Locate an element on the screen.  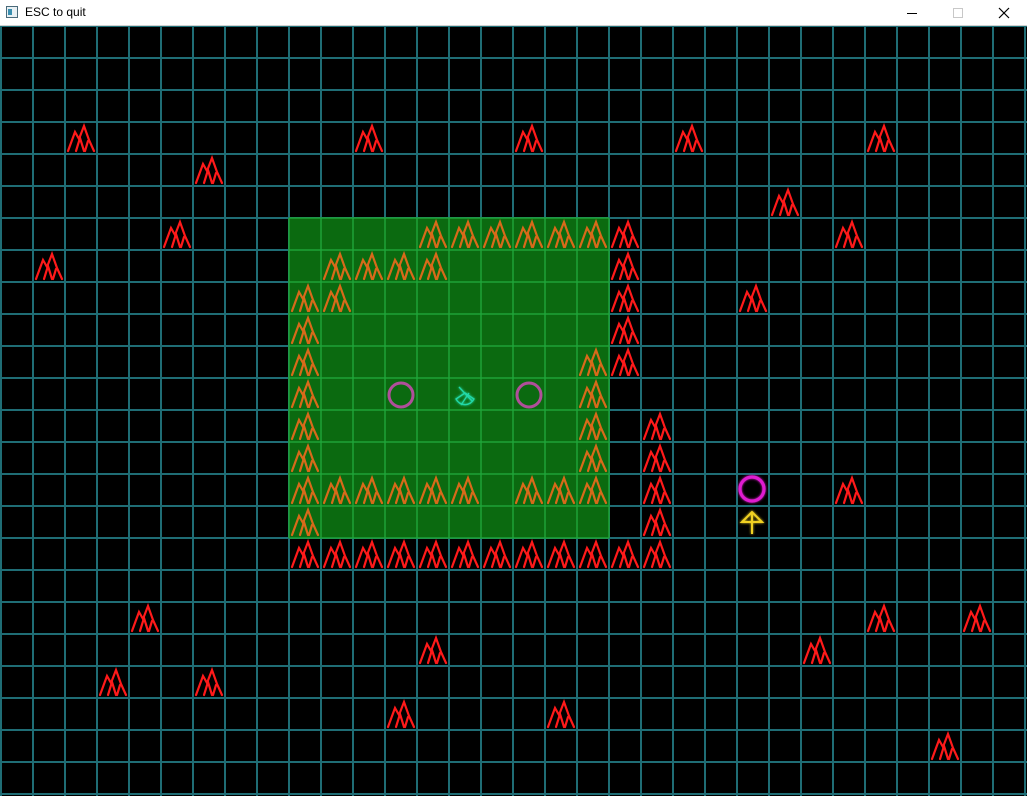
maximize-button is located at coordinates (958, 12).